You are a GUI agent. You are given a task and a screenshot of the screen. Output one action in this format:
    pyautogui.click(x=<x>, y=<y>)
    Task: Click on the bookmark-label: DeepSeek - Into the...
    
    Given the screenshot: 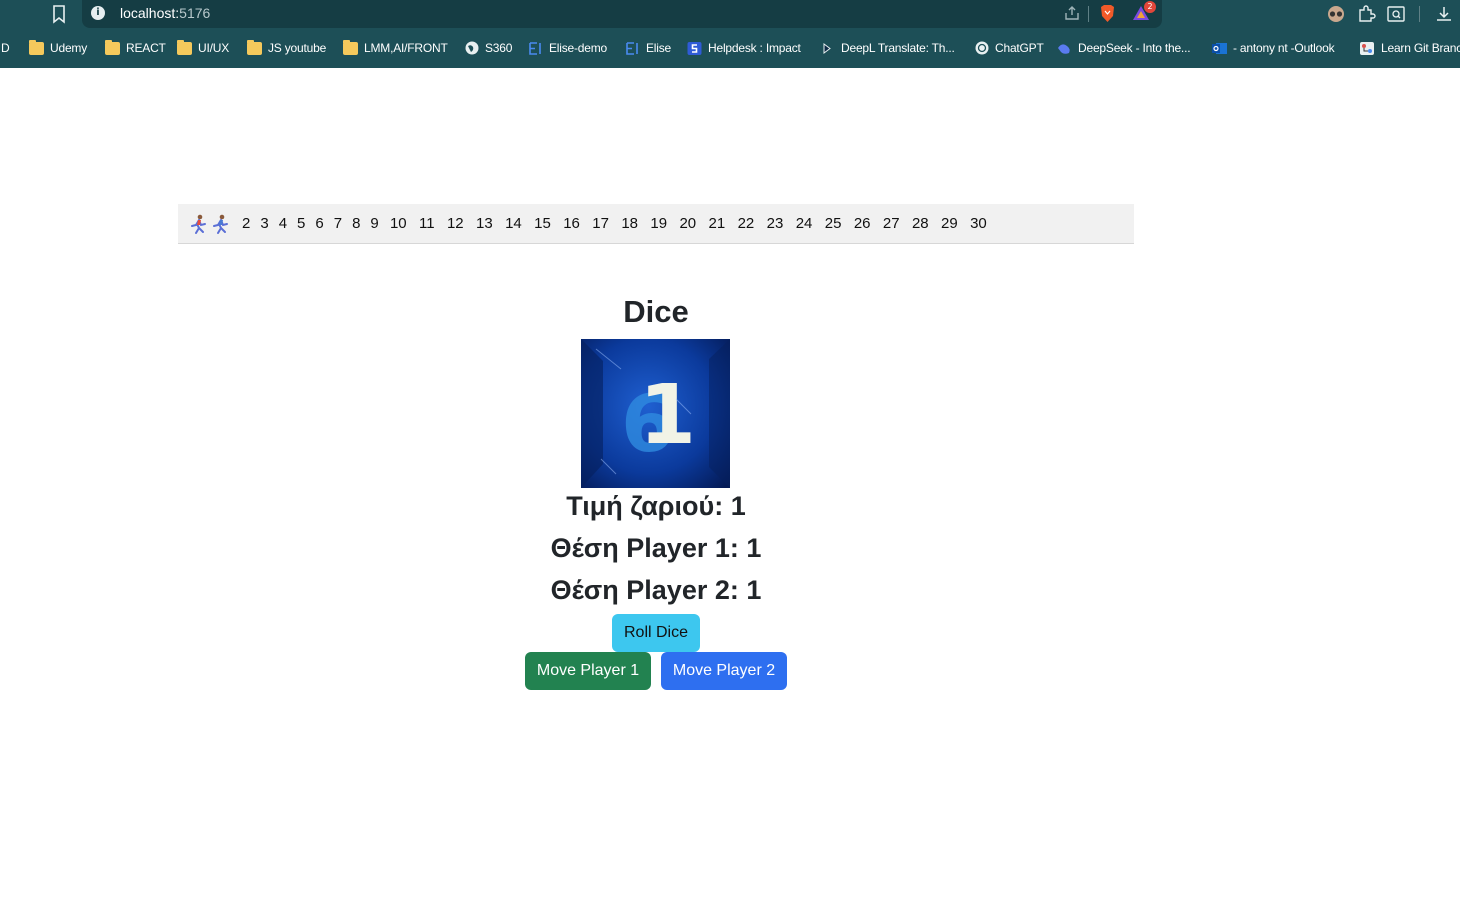 What is the action you would take?
    pyautogui.click(x=1134, y=48)
    